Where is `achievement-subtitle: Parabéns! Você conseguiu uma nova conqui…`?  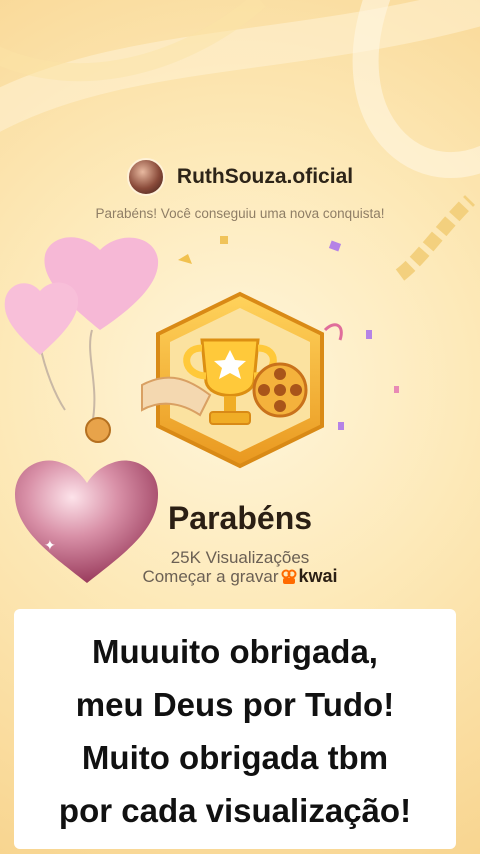 achievement-subtitle: Parabéns! Você conseguiu uma nova conqui… is located at coordinates (240, 213).